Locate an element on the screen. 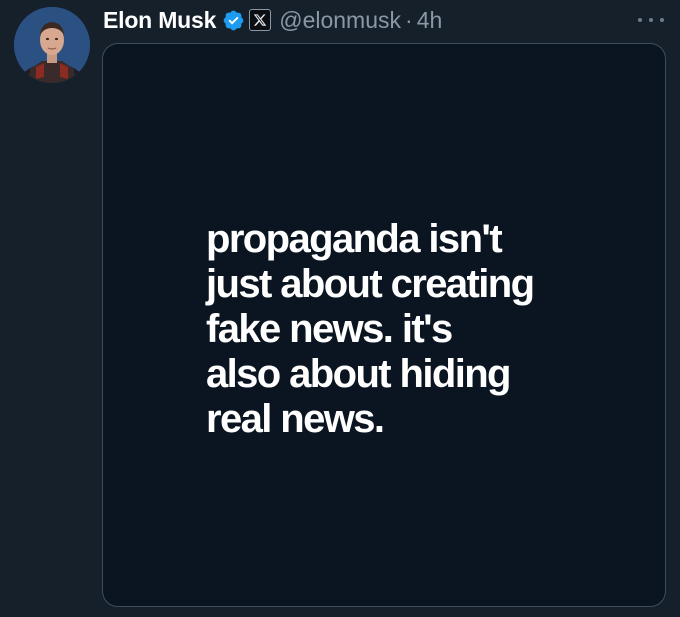 This screenshot has width=680, height=617. quote-line: propaganda isn't is located at coordinates (354, 239).